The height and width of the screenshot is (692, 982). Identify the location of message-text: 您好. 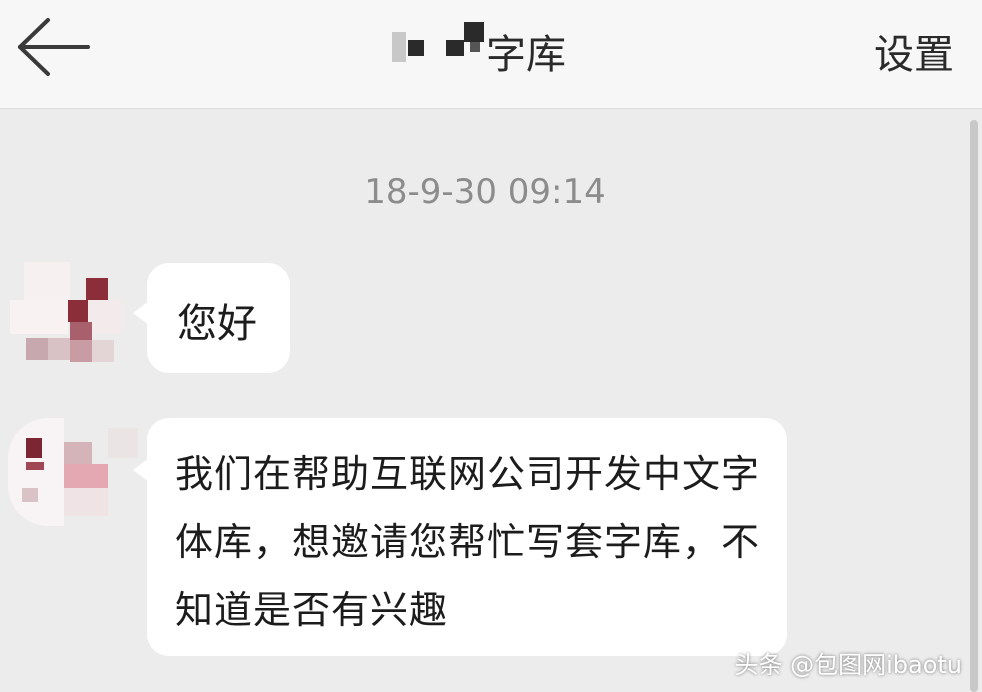
(217, 324).